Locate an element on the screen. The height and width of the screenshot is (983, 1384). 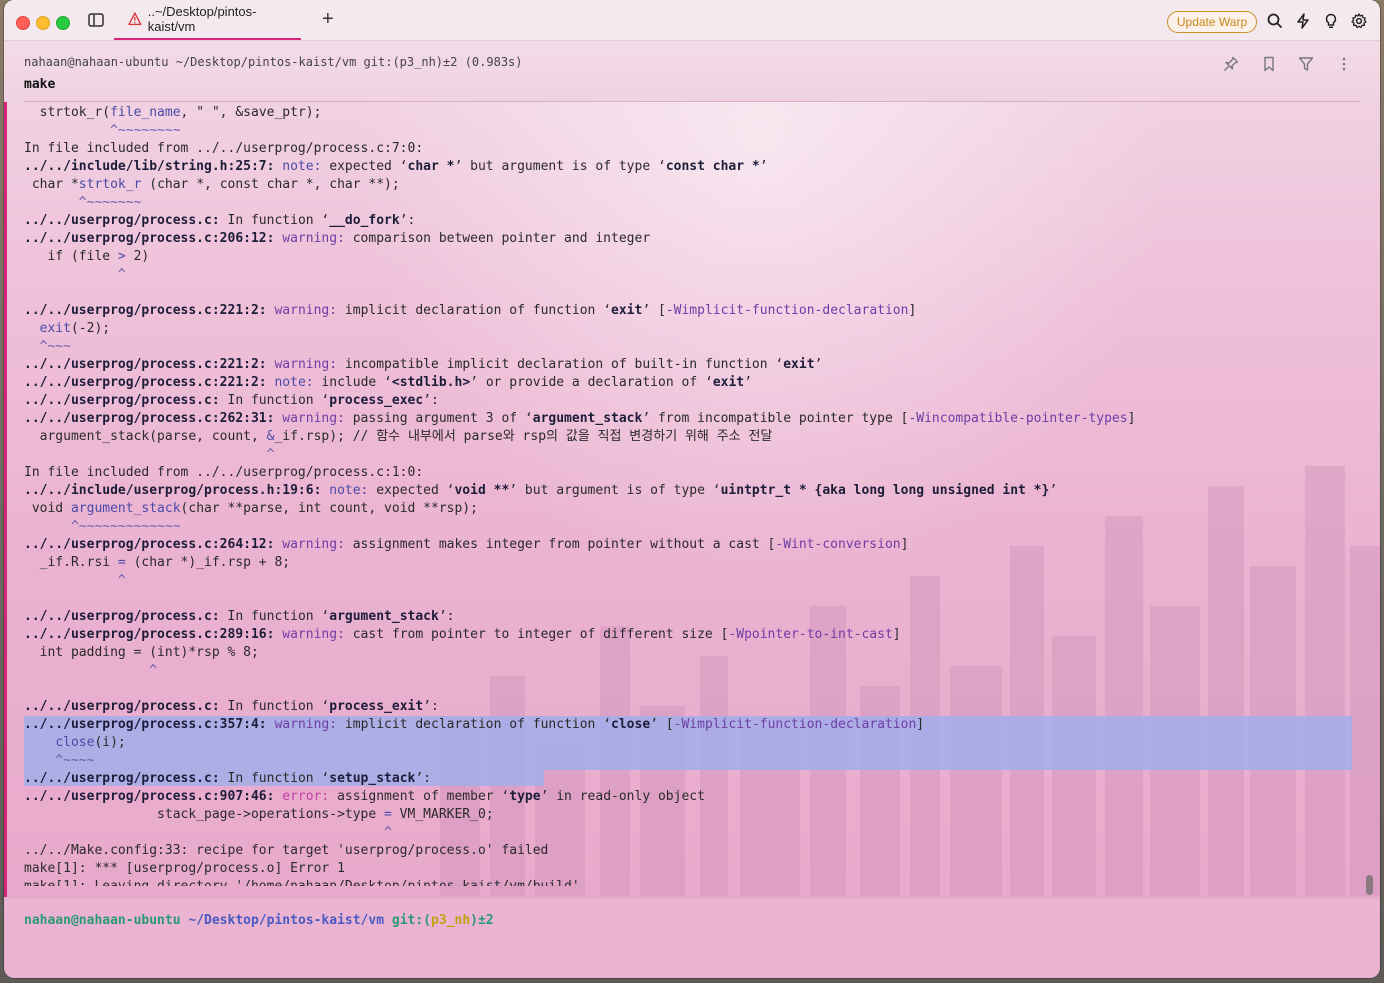
output-segment: ’ from incompatible pointer type [ is located at coordinates (775, 418).